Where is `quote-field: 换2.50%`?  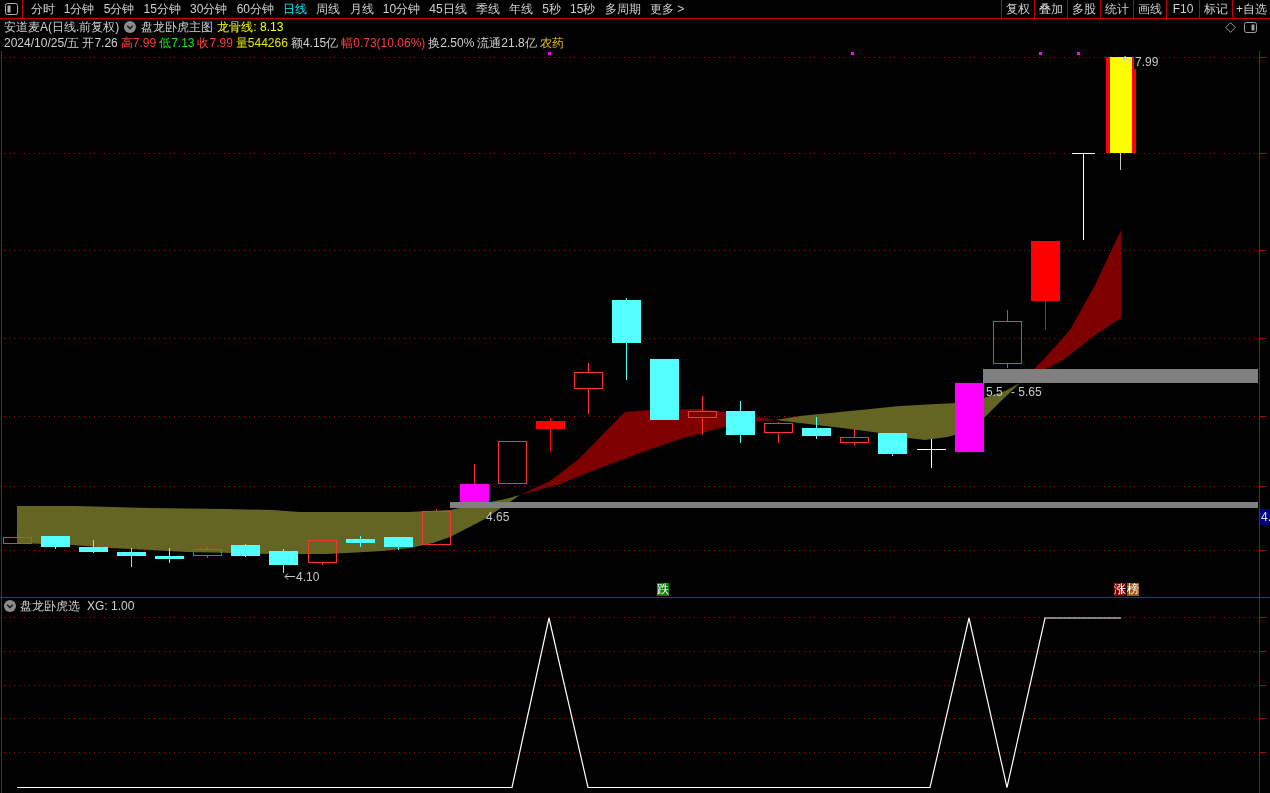 quote-field: 换2.50% is located at coordinates (451, 43).